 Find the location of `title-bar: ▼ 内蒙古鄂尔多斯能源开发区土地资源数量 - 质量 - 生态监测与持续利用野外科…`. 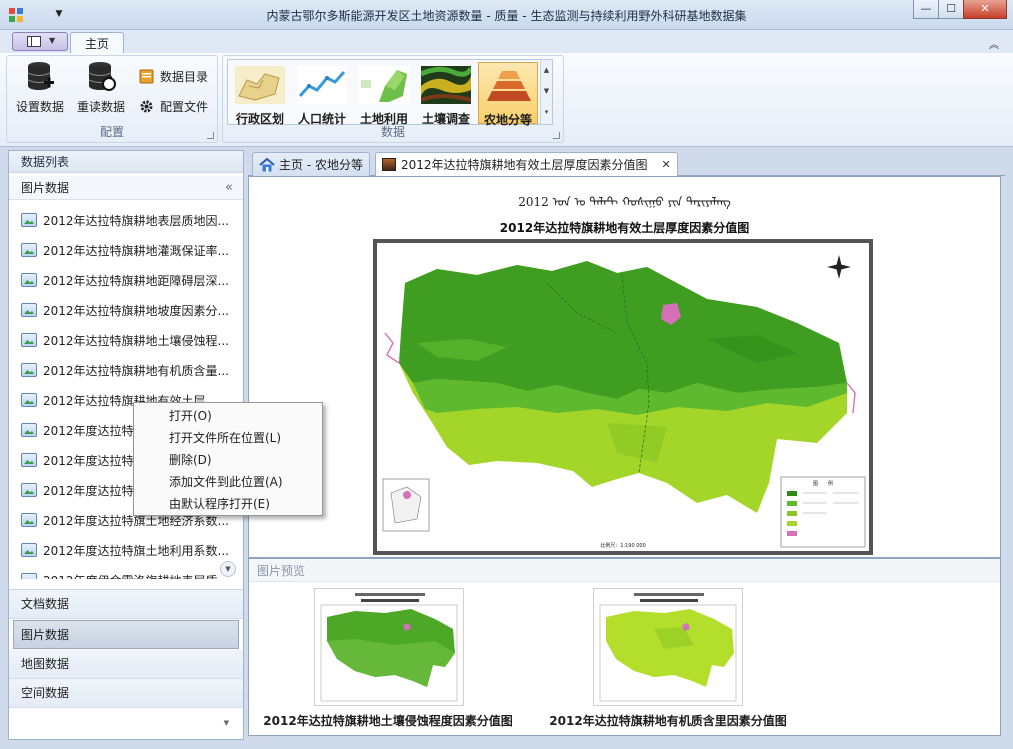

title-bar: ▼ 内蒙古鄂尔多斯能源开发区土地资源数量 - 质量 - 生态监测与持续利用野外科… is located at coordinates (506, 15).